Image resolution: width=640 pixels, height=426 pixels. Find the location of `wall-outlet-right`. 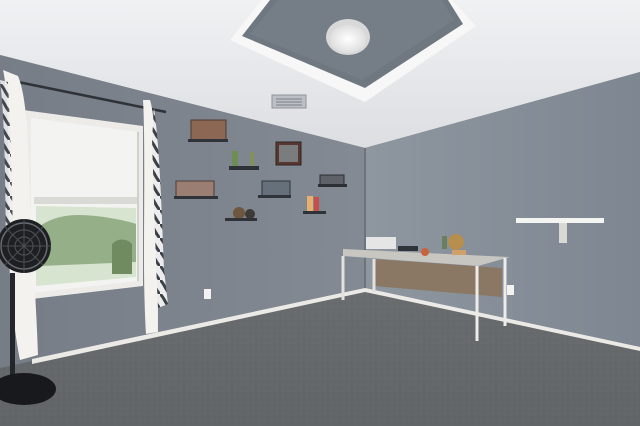

wall-outlet-right is located at coordinates (510, 290).